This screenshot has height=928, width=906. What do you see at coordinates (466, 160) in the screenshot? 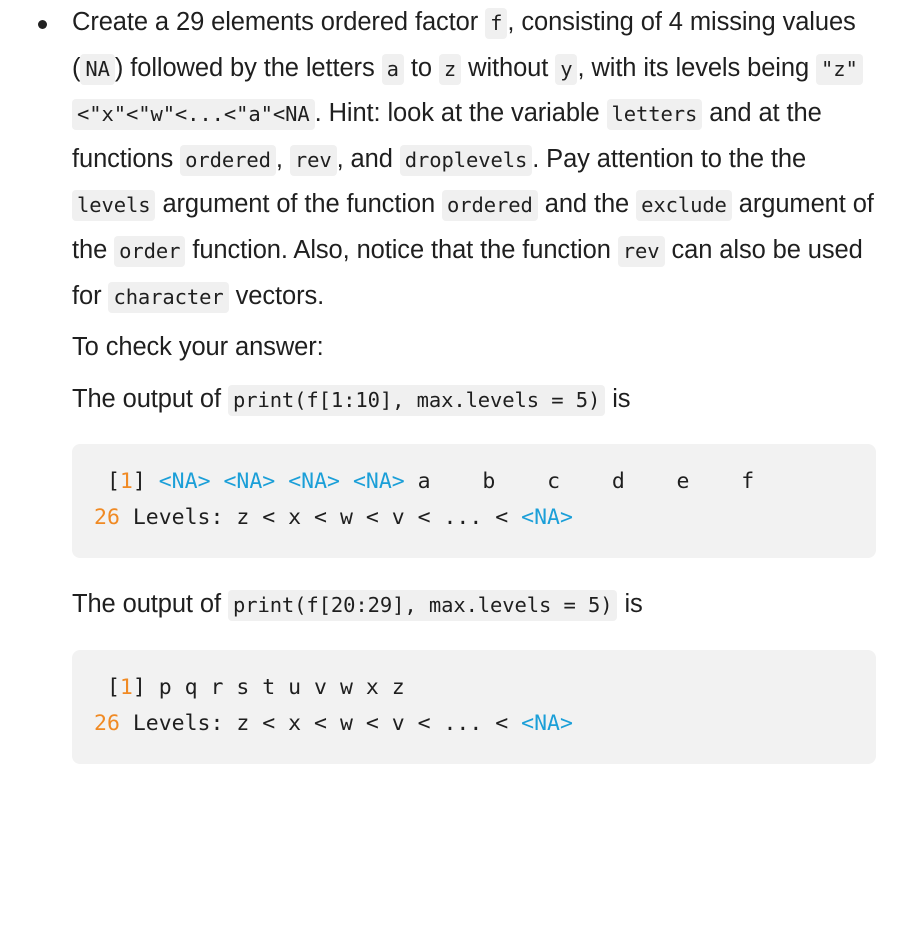
I see `inline-code-chip: droplevels` at bounding box center [466, 160].